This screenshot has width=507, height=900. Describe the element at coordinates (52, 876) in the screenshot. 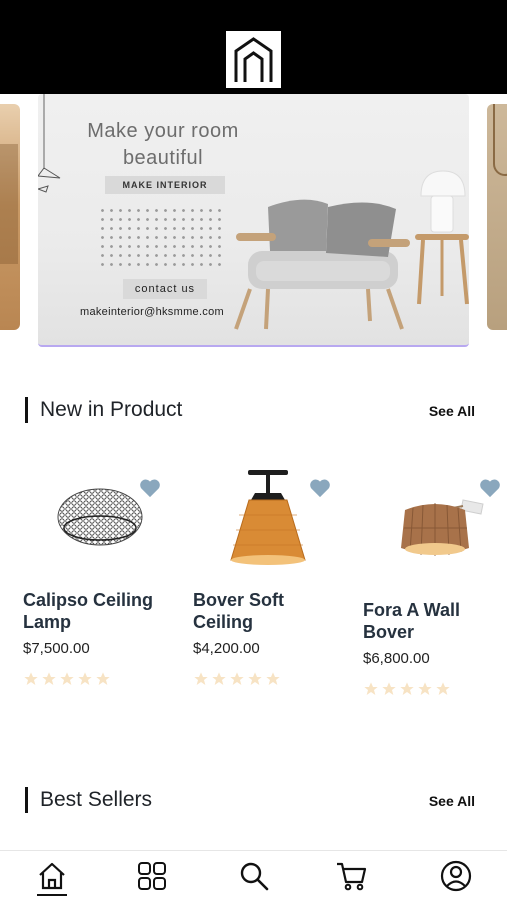

I see `home-icon` at that location.